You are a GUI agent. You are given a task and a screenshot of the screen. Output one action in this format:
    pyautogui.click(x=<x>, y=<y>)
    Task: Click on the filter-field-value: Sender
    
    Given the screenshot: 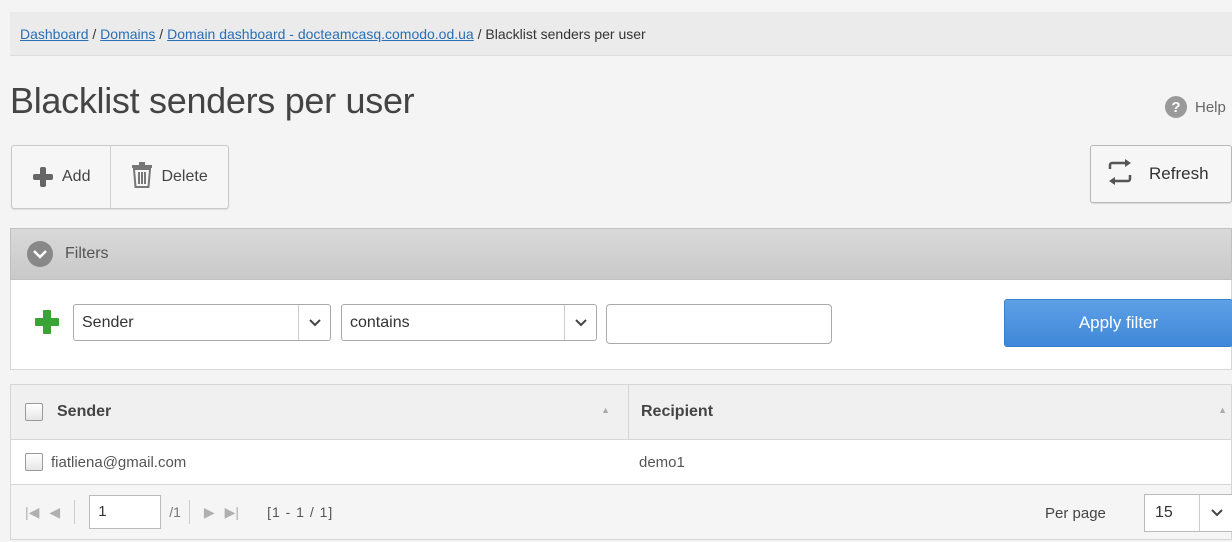 What is the action you would take?
    pyautogui.click(x=108, y=322)
    